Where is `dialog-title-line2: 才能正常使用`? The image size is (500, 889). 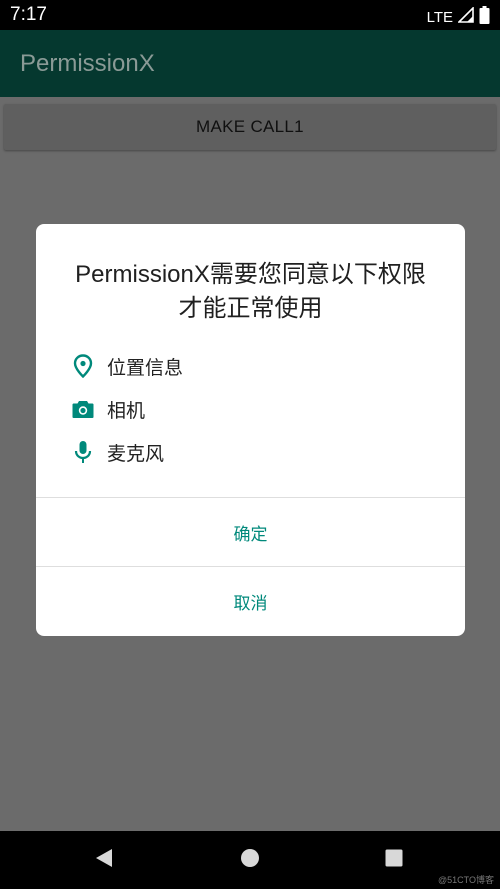
dialog-title-line2: 才能正常使用 is located at coordinates (250, 308).